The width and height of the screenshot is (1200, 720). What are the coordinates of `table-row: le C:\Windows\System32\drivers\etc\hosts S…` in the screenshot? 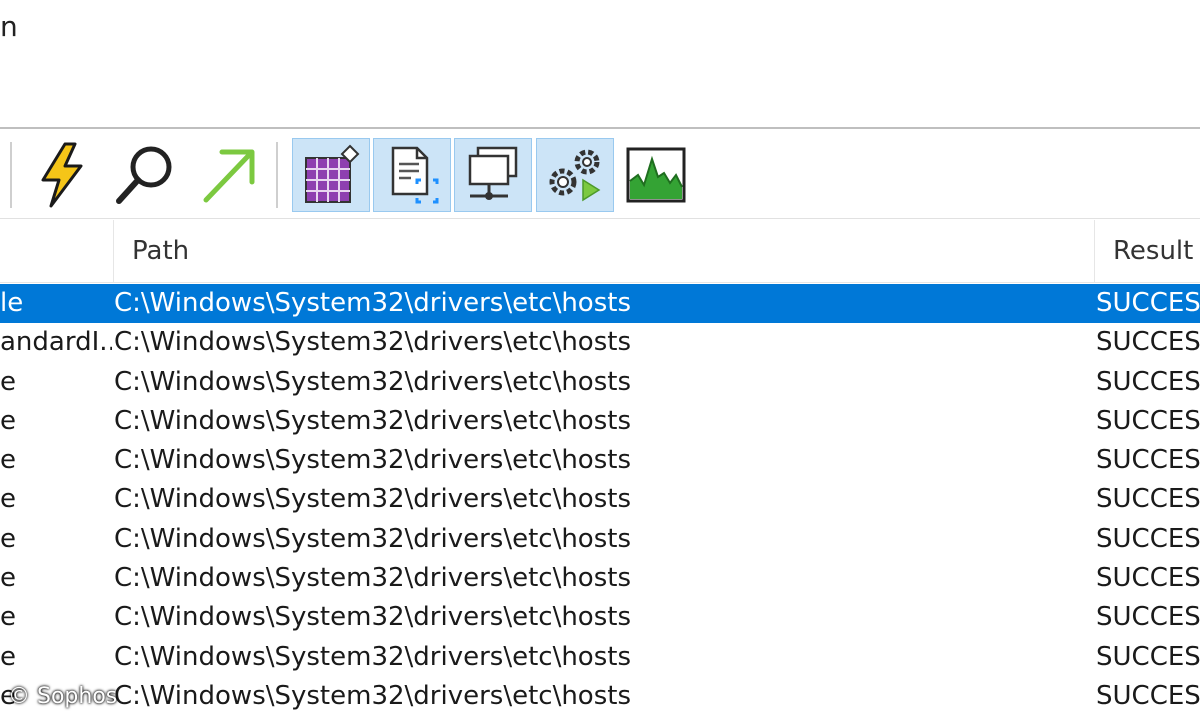 It's located at (600, 304).